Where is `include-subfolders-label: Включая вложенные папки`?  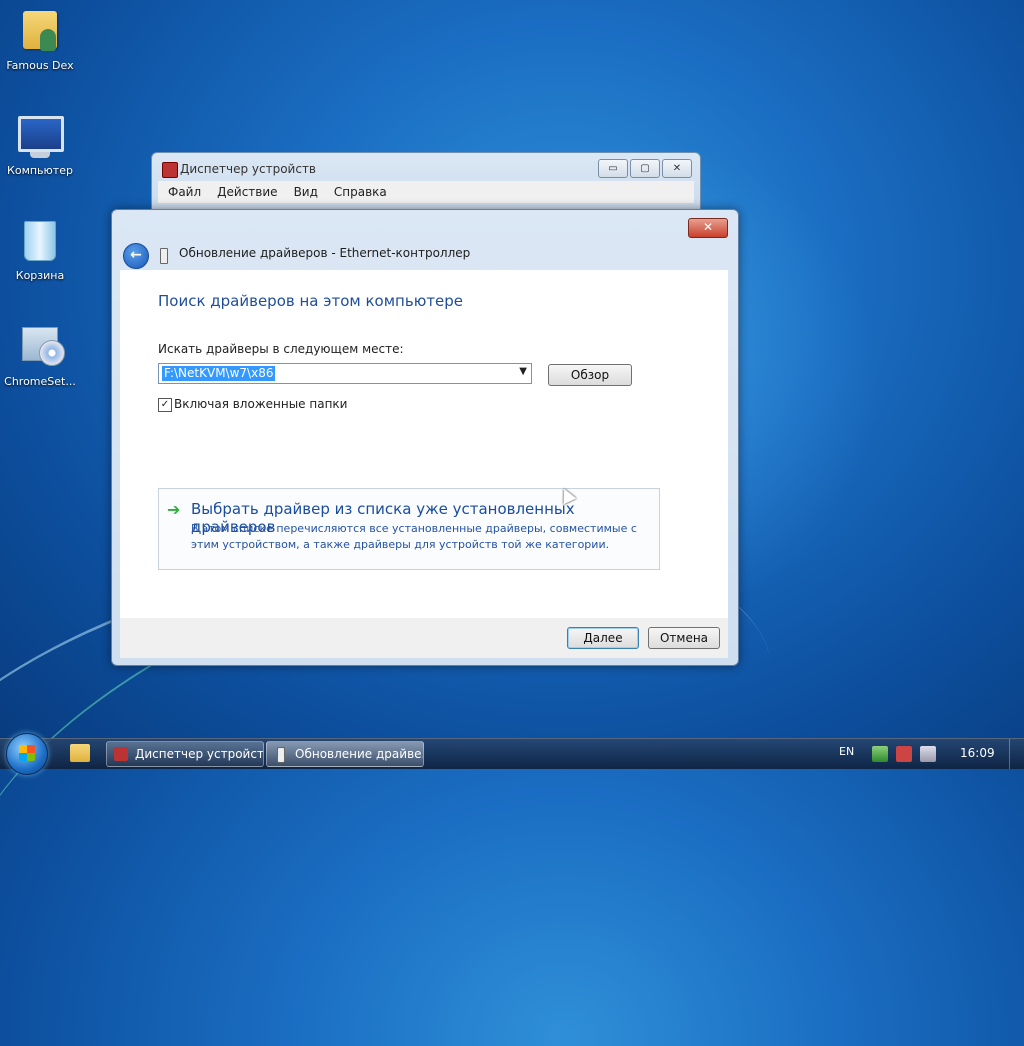 include-subfolders-label: Включая вложенные папки is located at coordinates (260, 404).